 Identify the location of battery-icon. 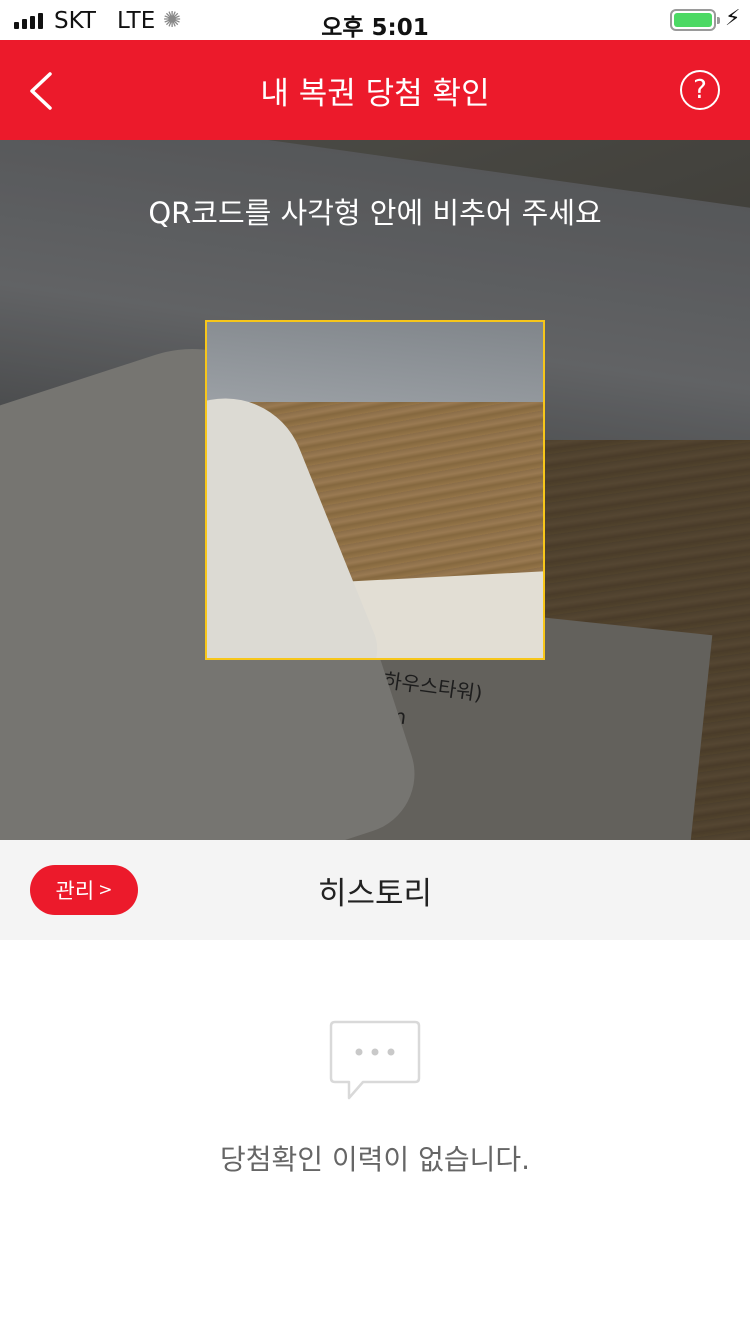
(695, 20).